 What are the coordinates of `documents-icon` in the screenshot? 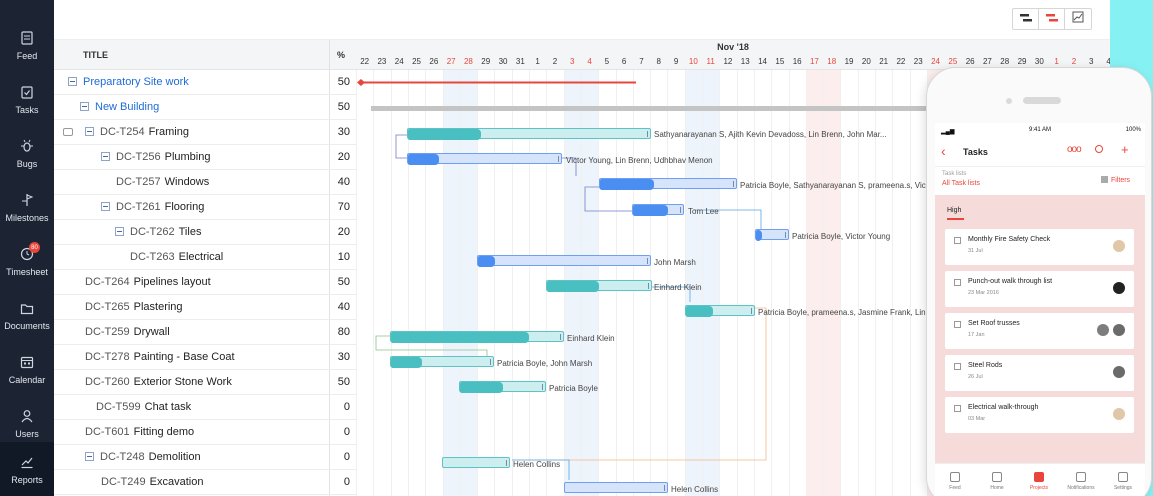 It's located at (27, 308).